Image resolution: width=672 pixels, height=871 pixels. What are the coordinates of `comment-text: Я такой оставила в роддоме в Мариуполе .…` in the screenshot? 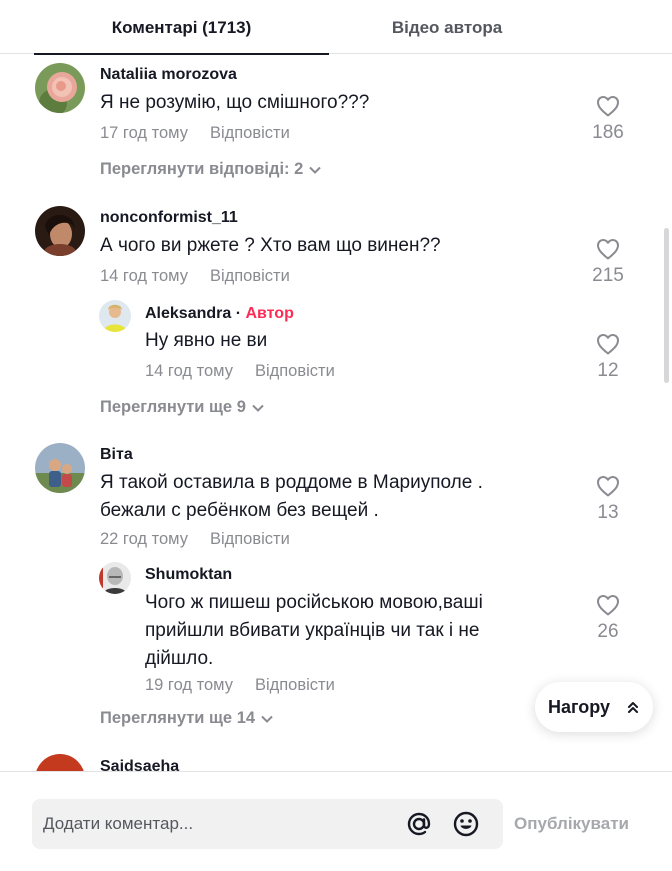 It's located at (291, 496).